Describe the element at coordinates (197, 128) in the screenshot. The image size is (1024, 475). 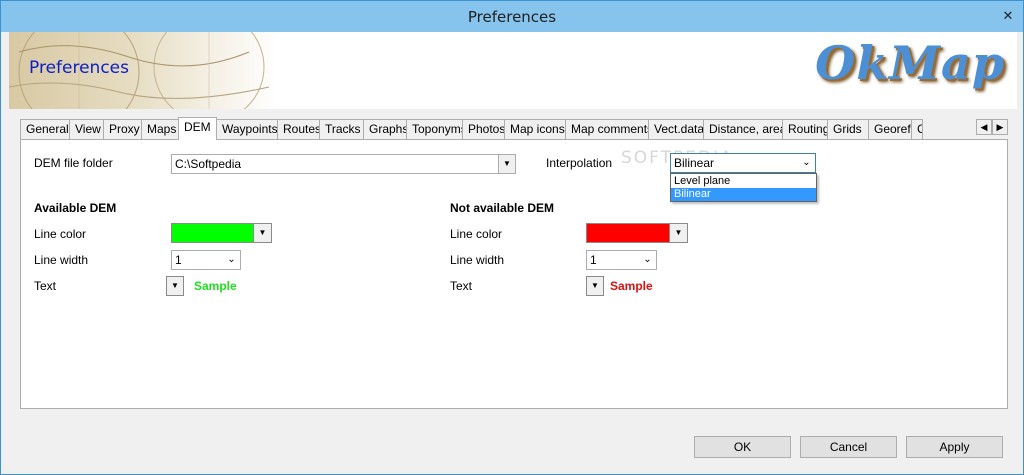
I see `tab-dem: DEM` at that location.